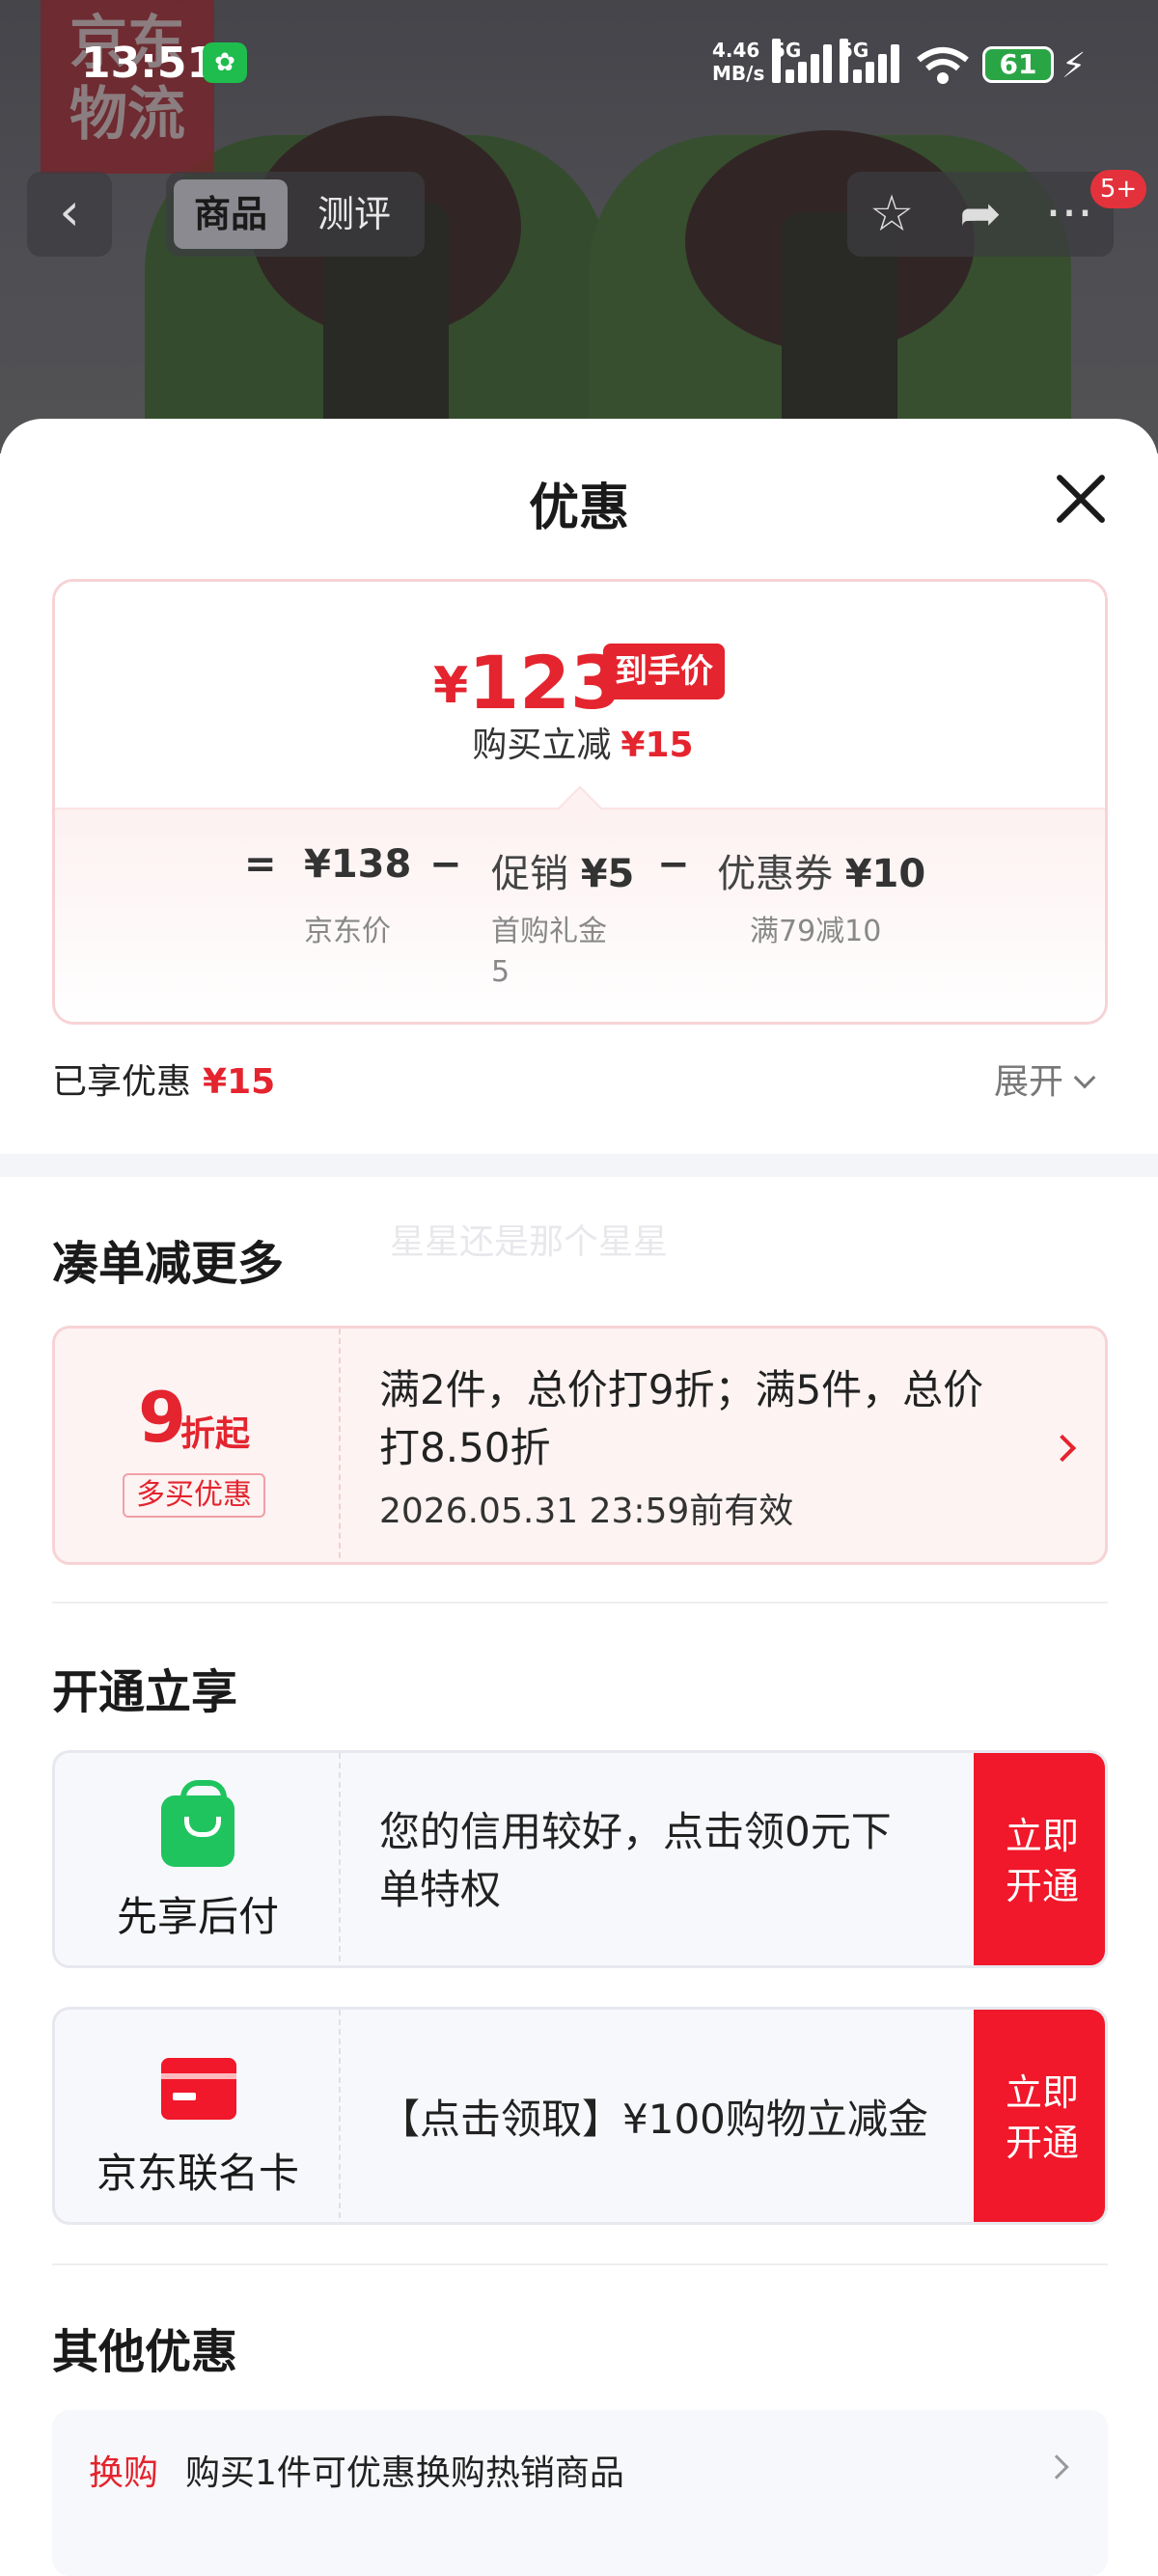 This screenshot has height=2576, width=1158. I want to click on pay-later-name: 先享后付, so click(197, 1917).